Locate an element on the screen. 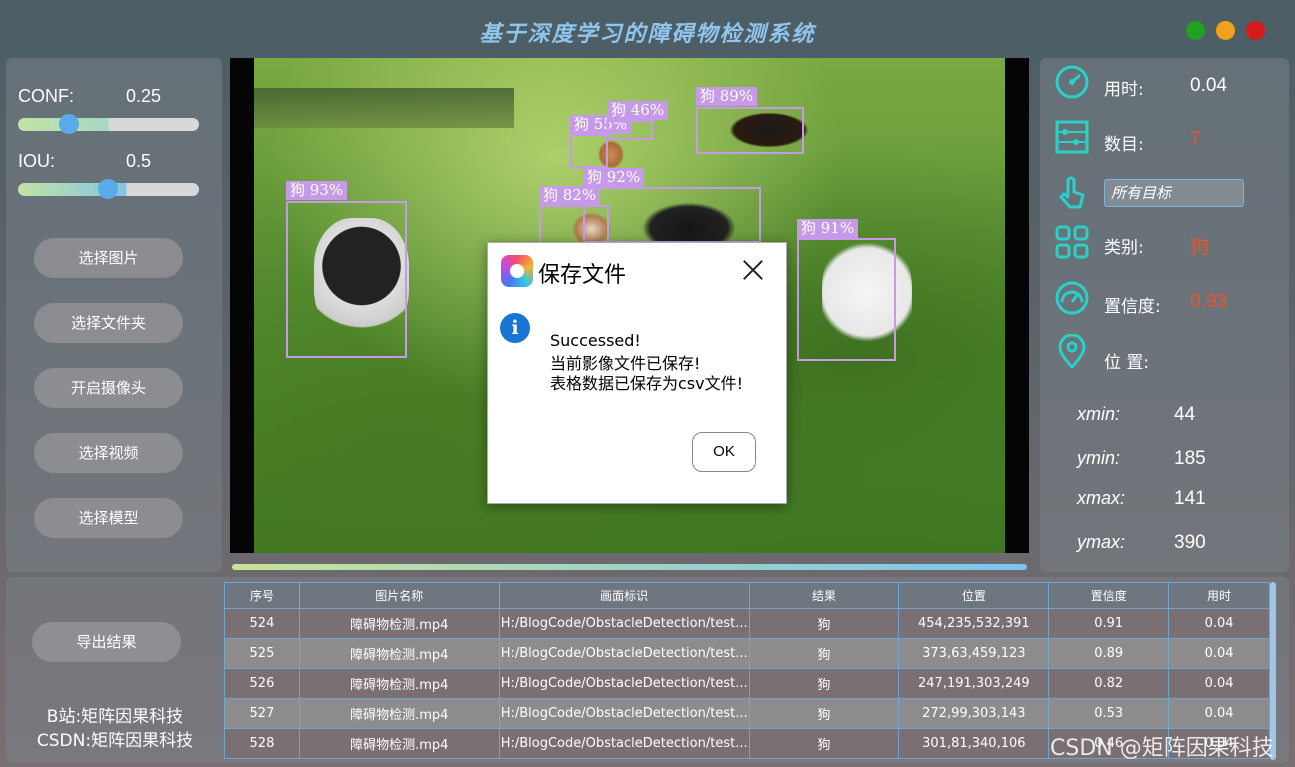 Image resolution: width=1295 pixels, height=767 pixels. gauge-icon is located at coordinates (1072, 298).